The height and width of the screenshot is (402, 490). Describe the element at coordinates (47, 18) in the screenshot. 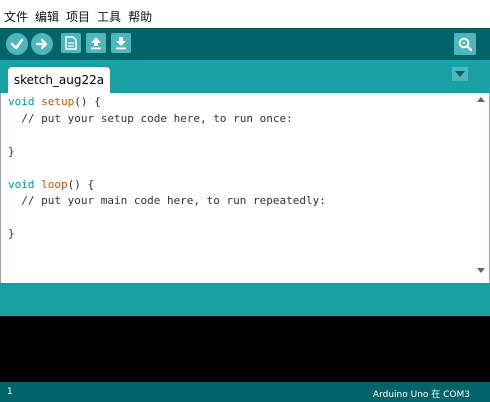

I see `menu-edit: 编辑` at that location.